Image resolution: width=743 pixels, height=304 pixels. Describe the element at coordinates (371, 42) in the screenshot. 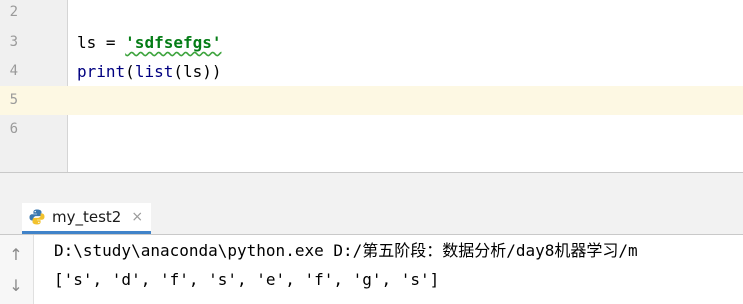

I see `code-line-3: 3 ls = 'sdfsefgs'` at that location.